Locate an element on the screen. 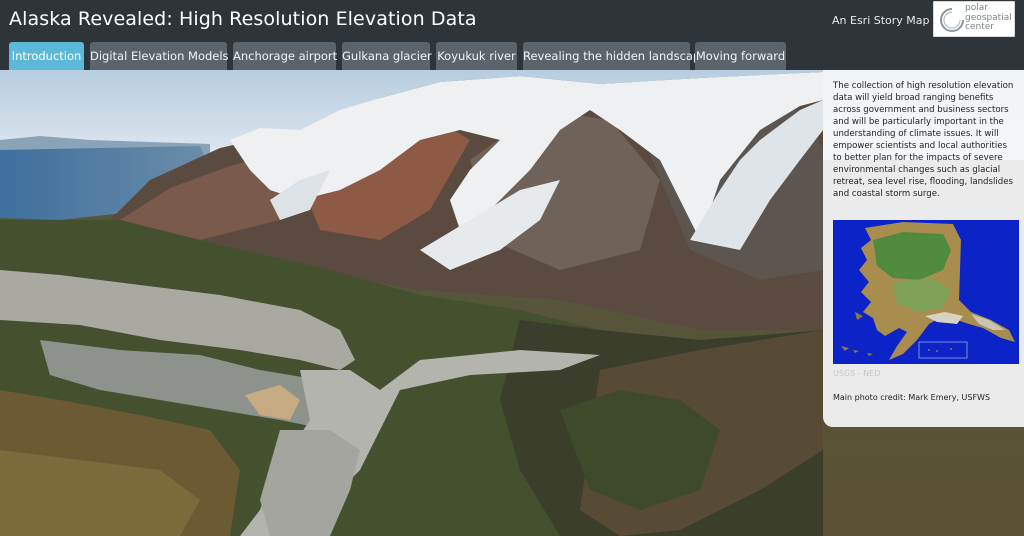 This screenshot has width=1024, height=536. tab-introduction: Introduction is located at coordinates (46, 56).